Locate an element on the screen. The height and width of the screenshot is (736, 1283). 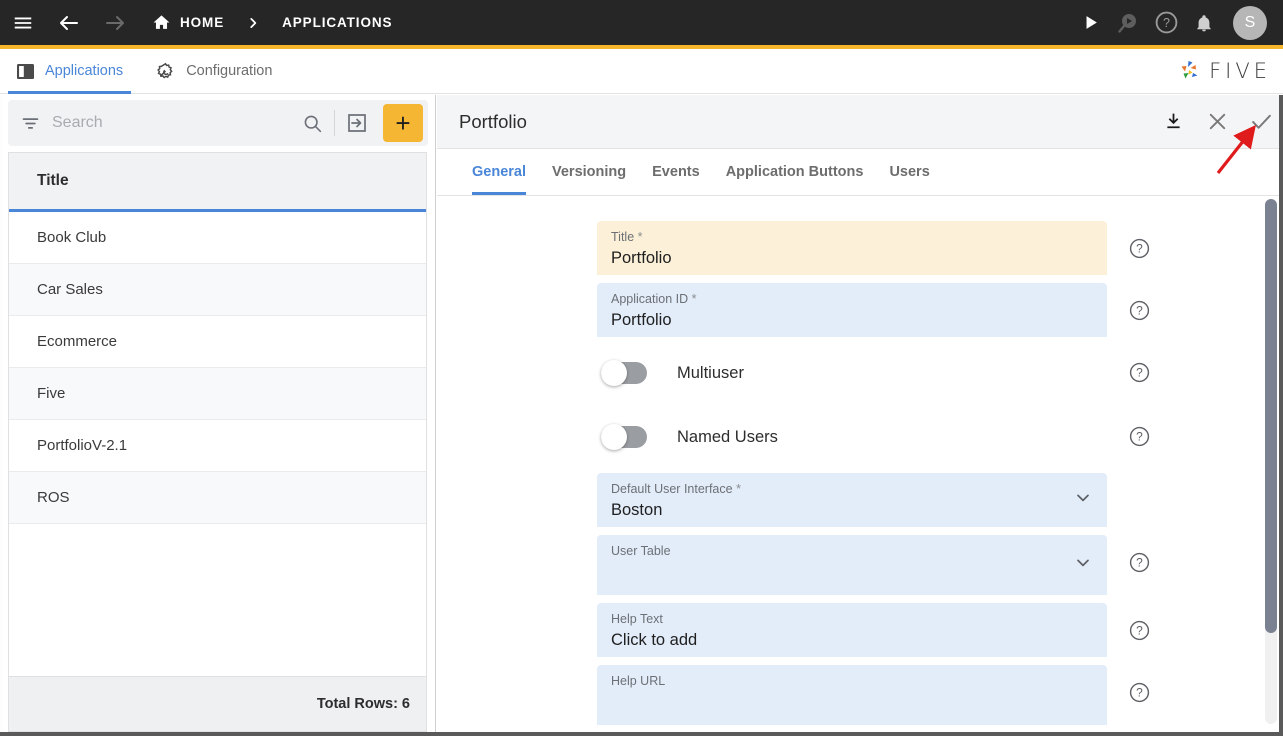
window-right-edge is located at coordinates (1281, 413).